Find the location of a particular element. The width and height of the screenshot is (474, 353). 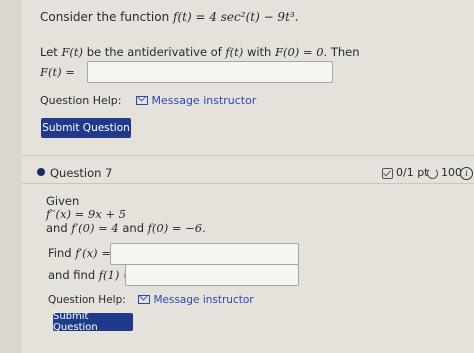

q7-cond-and-2: and is located at coordinates (133, 228).